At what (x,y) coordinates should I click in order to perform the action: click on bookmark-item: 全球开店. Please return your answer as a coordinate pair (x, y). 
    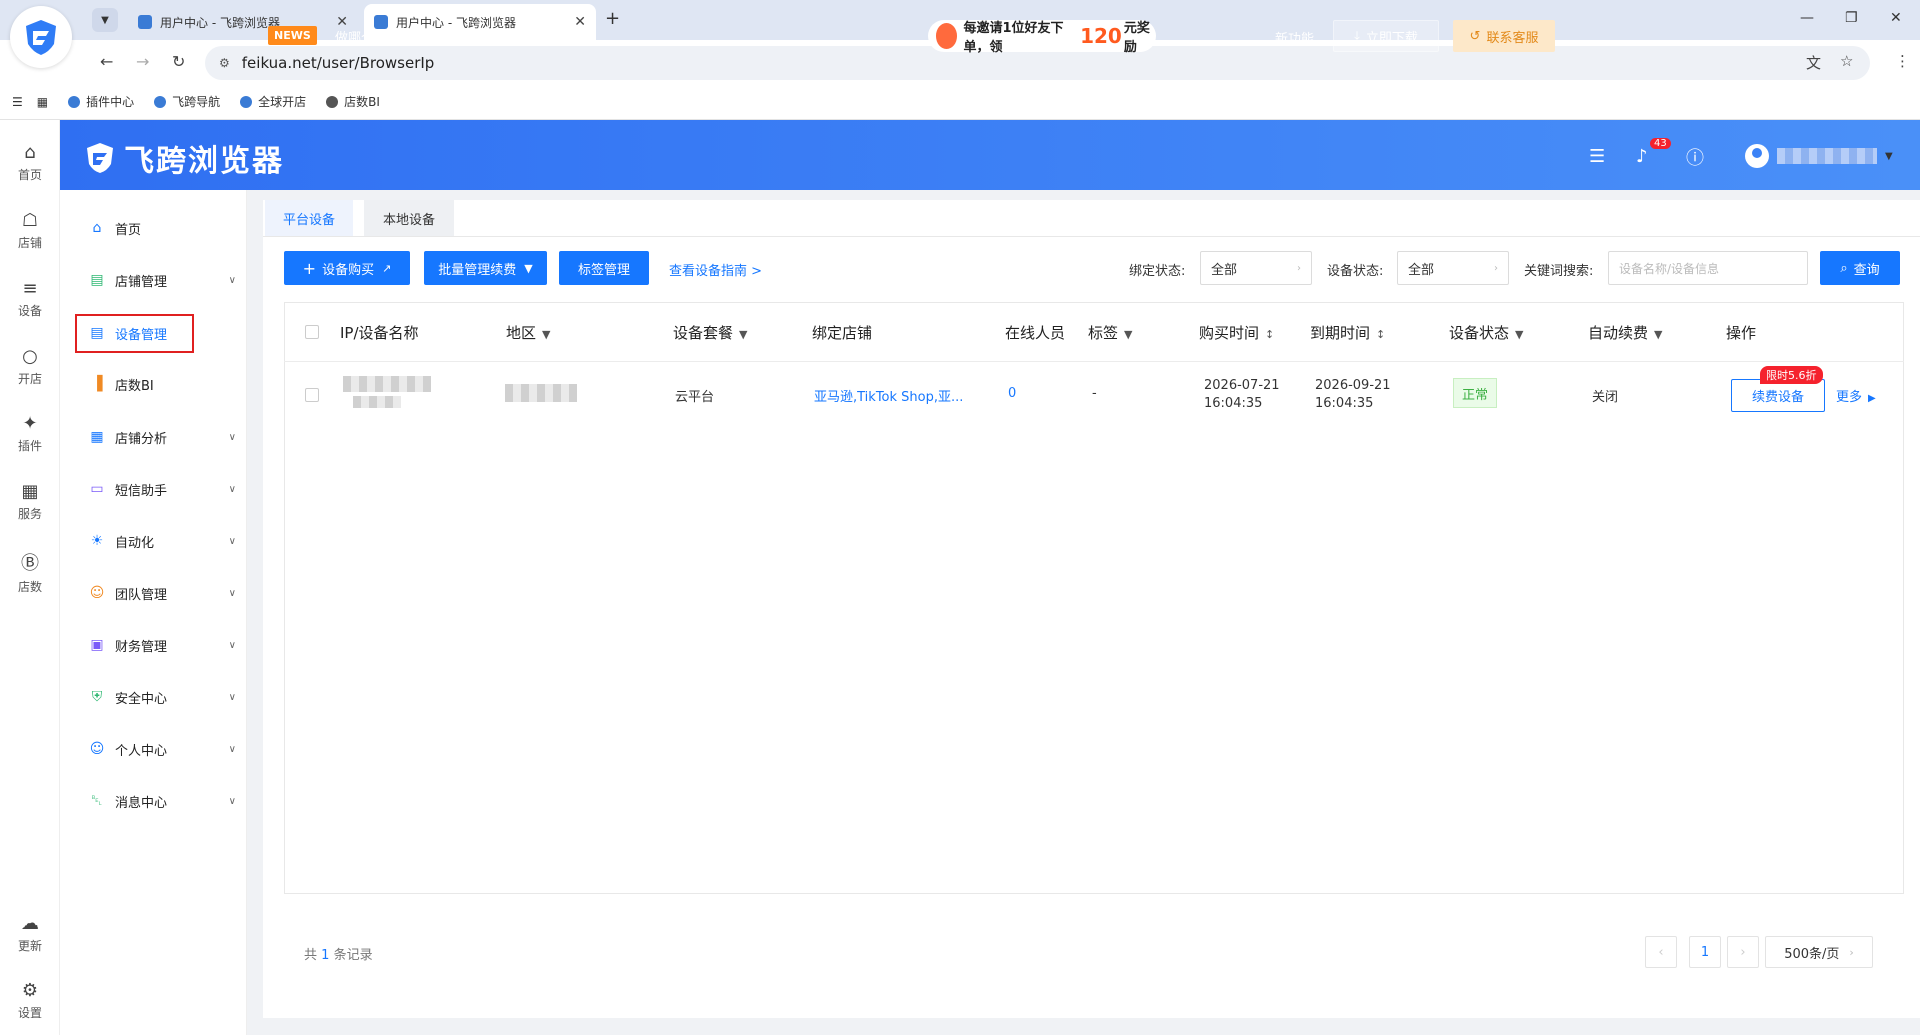
    Looking at the image, I should click on (273, 101).